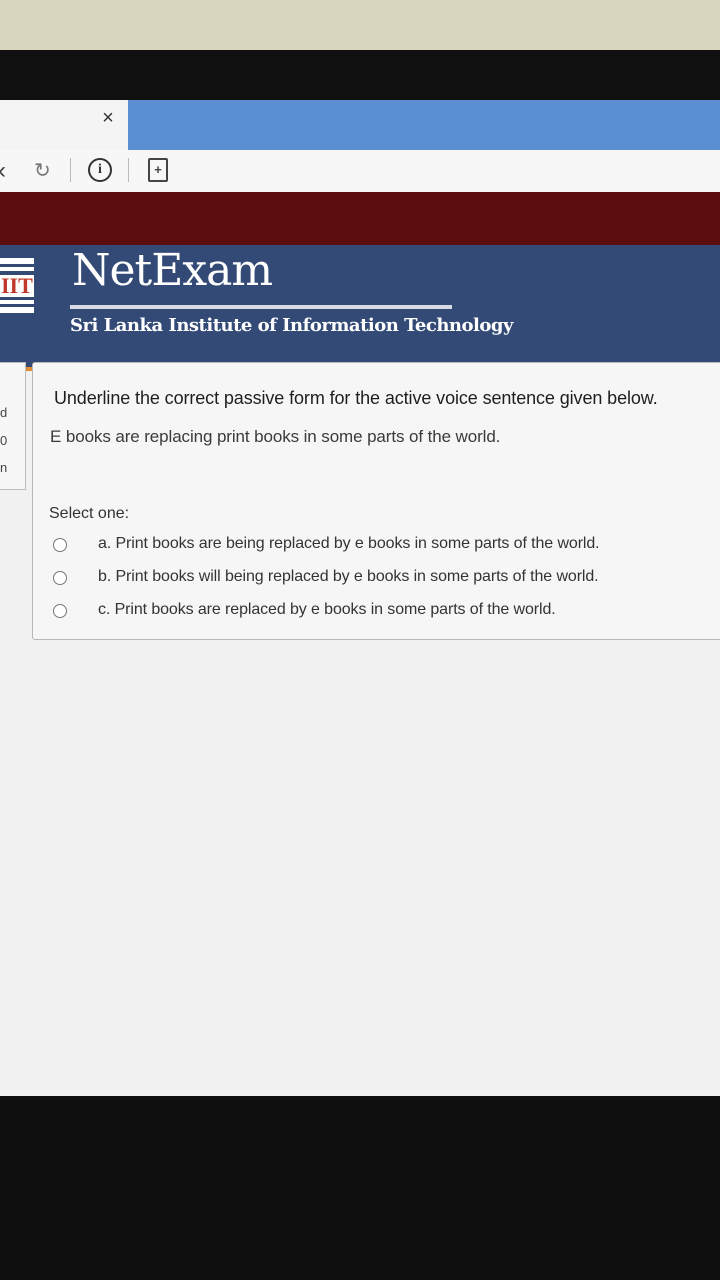  What do you see at coordinates (360, 1188) in the screenshot?
I see `monitor-bezel-bottom` at bounding box center [360, 1188].